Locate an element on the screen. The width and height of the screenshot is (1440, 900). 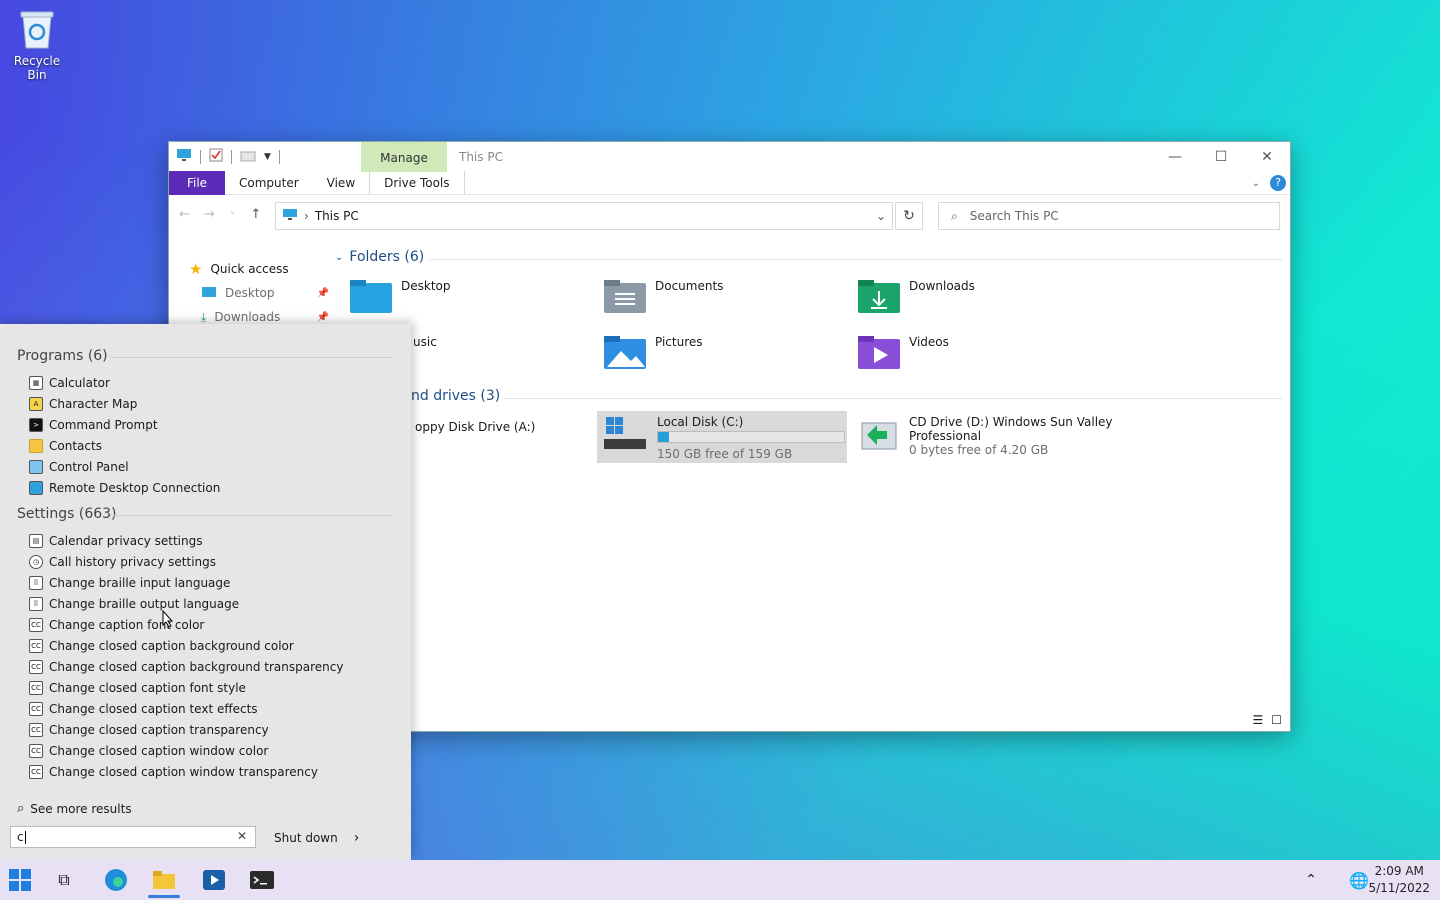
program-result: A Character Map is located at coordinates (83, 403).